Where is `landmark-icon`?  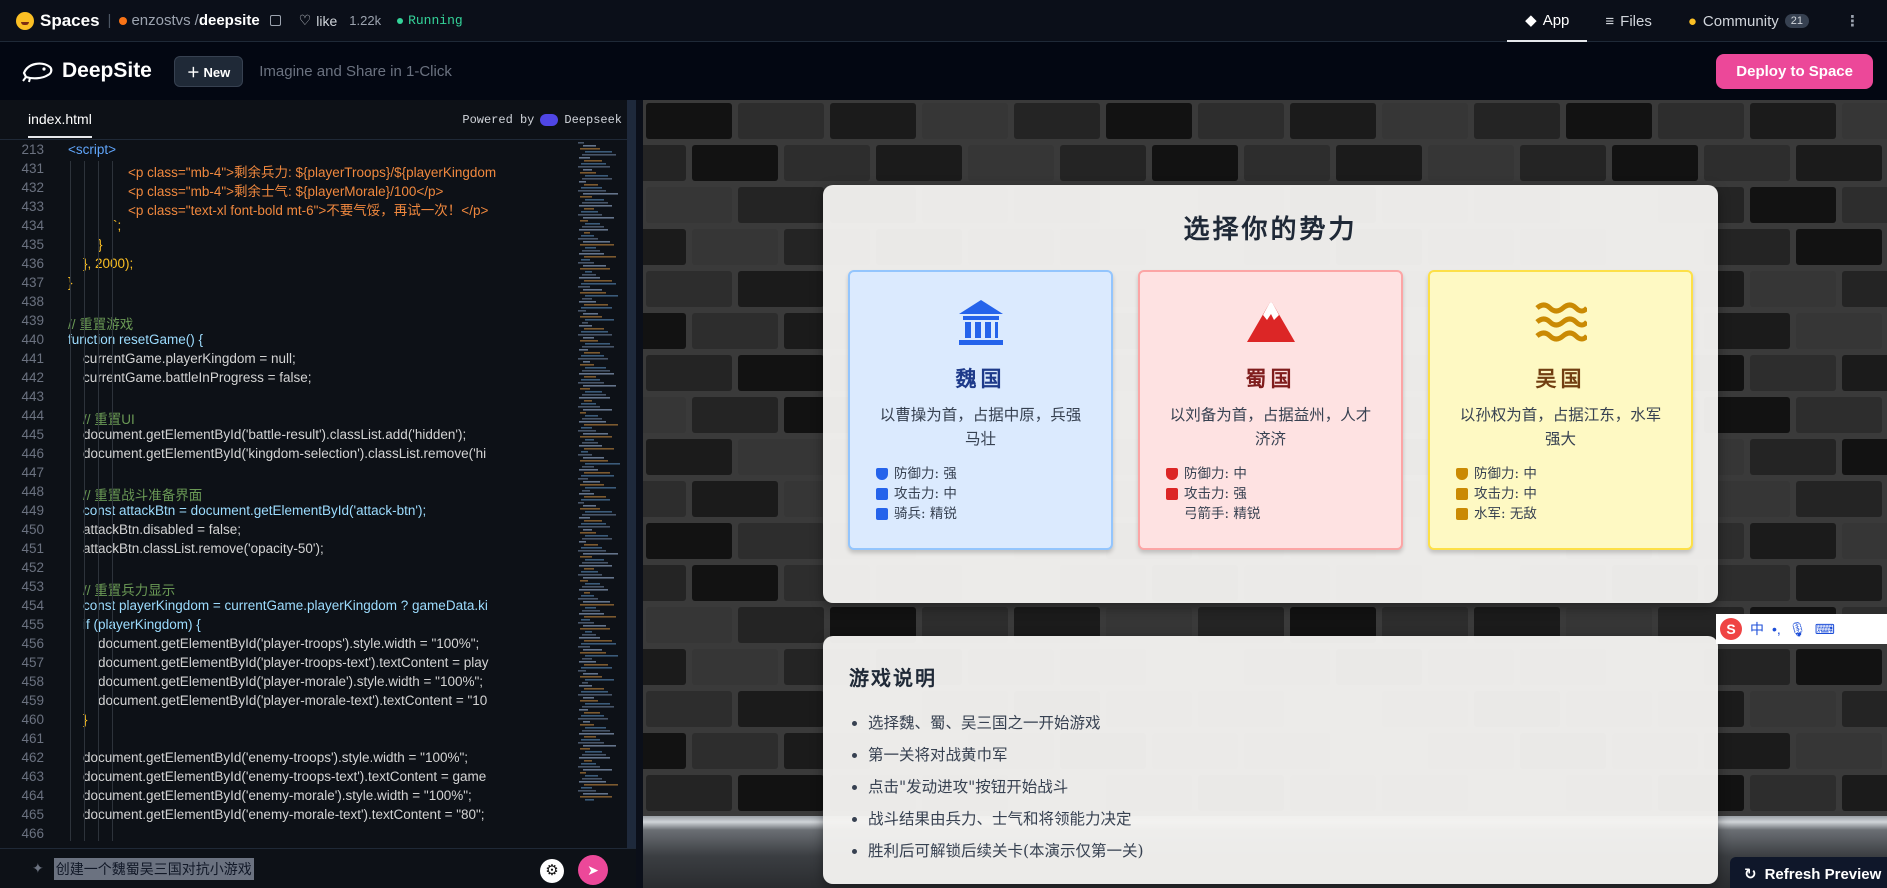
landmark-icon is located at coordinates (980, 312).